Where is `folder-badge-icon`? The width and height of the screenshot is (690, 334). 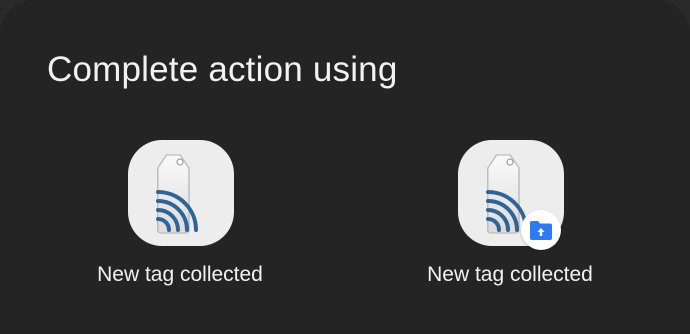
folder-badge-icon is located at coordinates (541, 230).